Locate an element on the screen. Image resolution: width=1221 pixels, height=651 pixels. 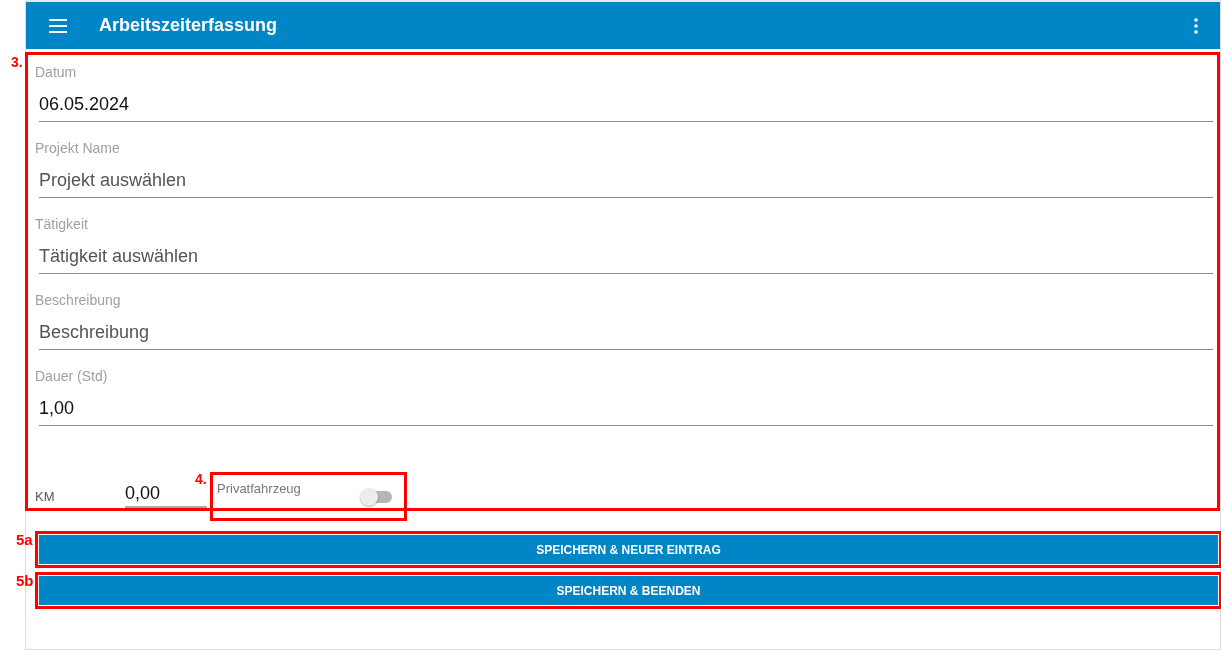
annotation-label: 5b is located at coordinates (25, 580).